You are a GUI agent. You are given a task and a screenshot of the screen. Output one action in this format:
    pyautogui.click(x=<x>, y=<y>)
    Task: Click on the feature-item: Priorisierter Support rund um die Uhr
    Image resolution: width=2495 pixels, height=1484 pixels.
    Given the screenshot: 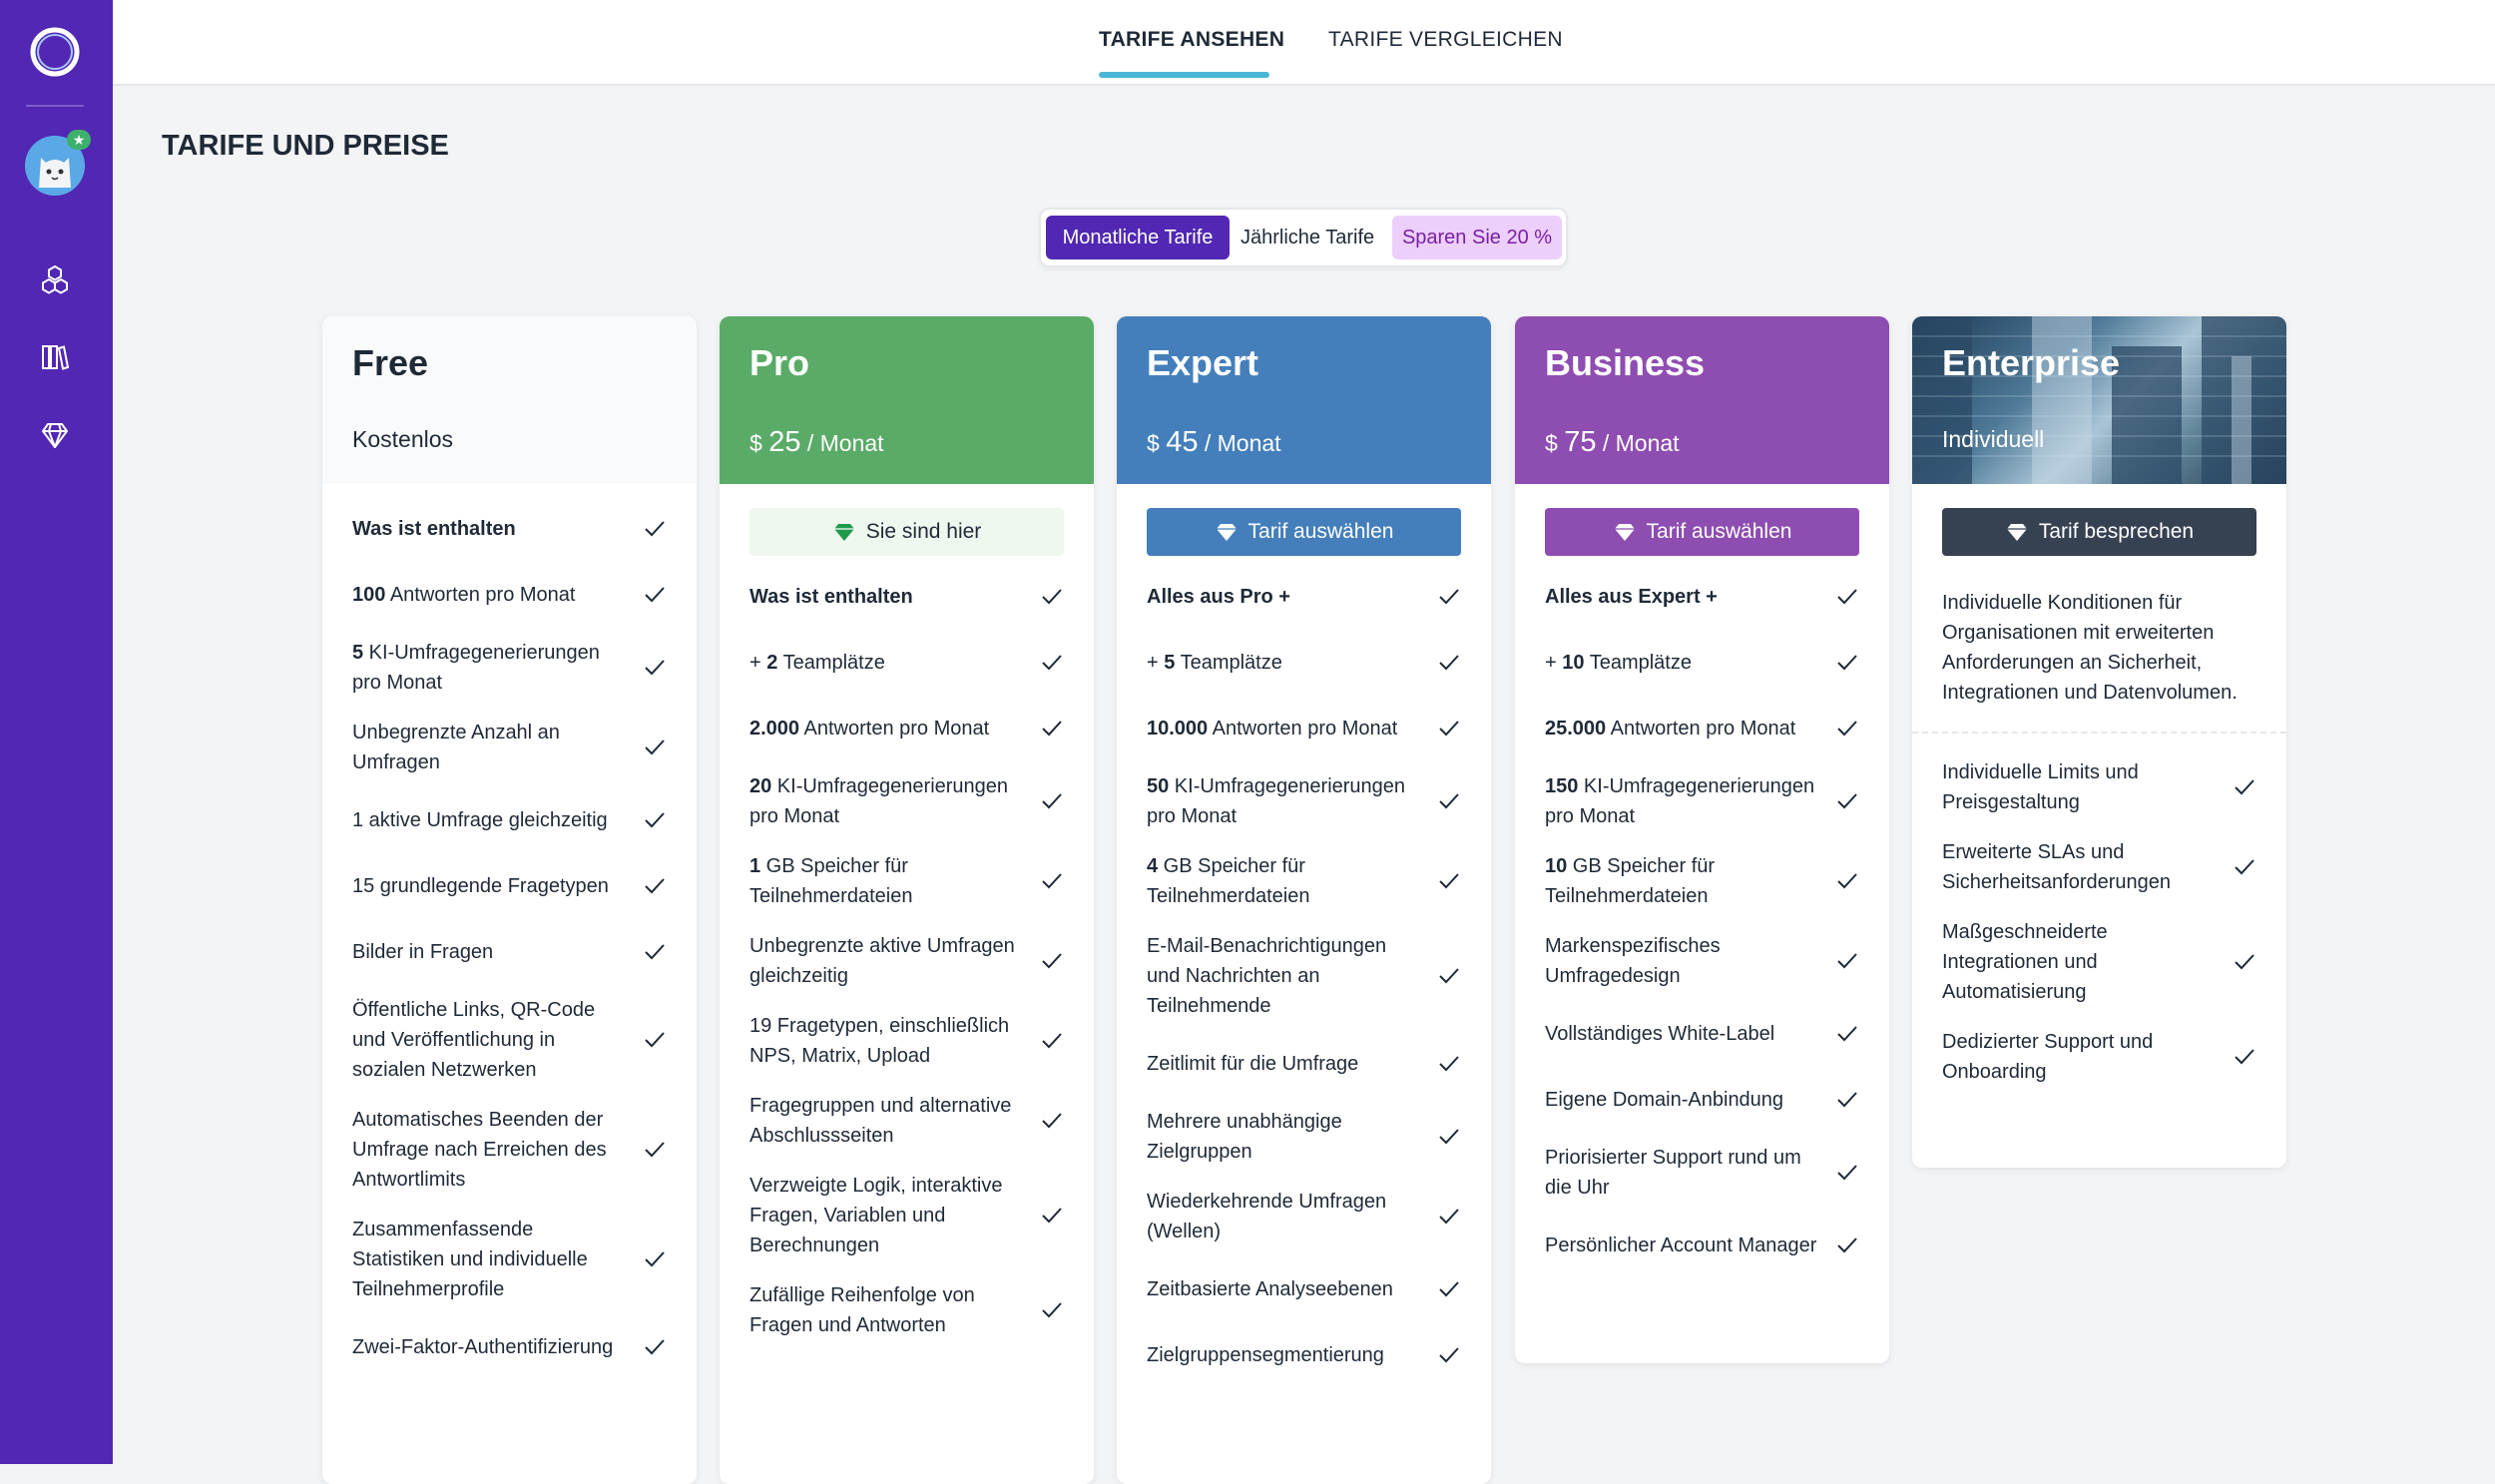 What is the action you would take?
    pyautogui.click(x=1702, y=1173)
    